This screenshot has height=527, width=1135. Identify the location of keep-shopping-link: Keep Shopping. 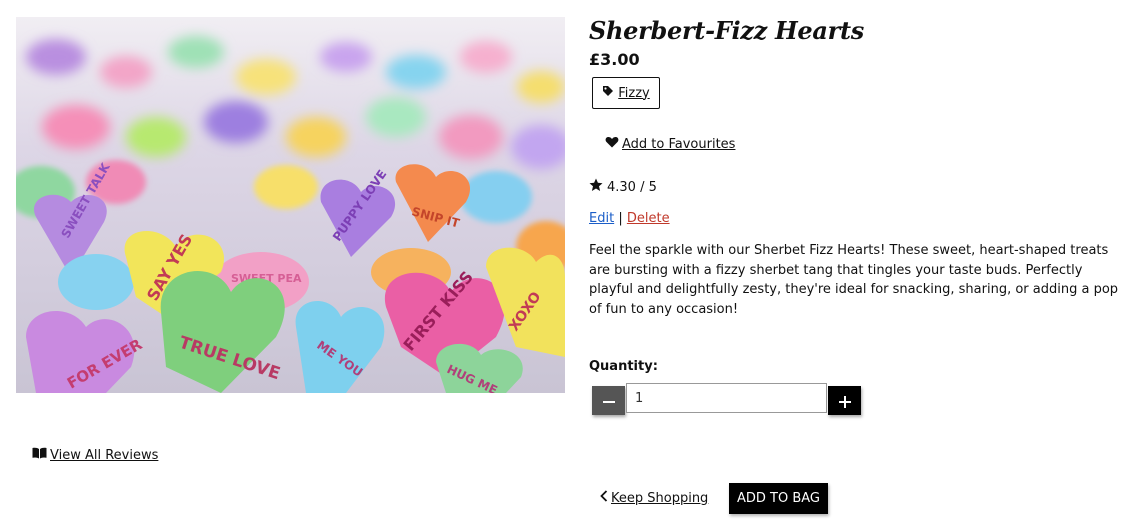
(654, 498).